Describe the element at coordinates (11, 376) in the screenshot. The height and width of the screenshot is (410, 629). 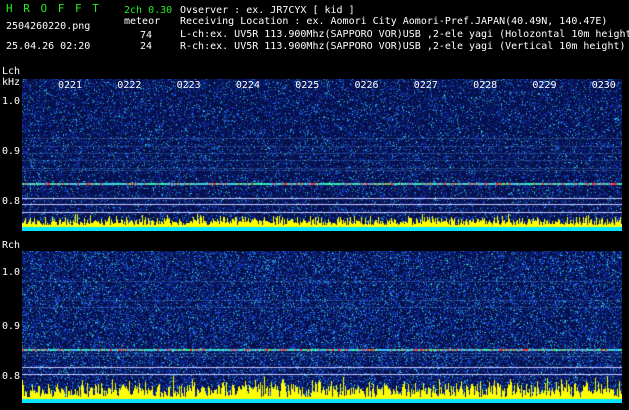
I see `rch-tick-0.8: 0.8` at that location.